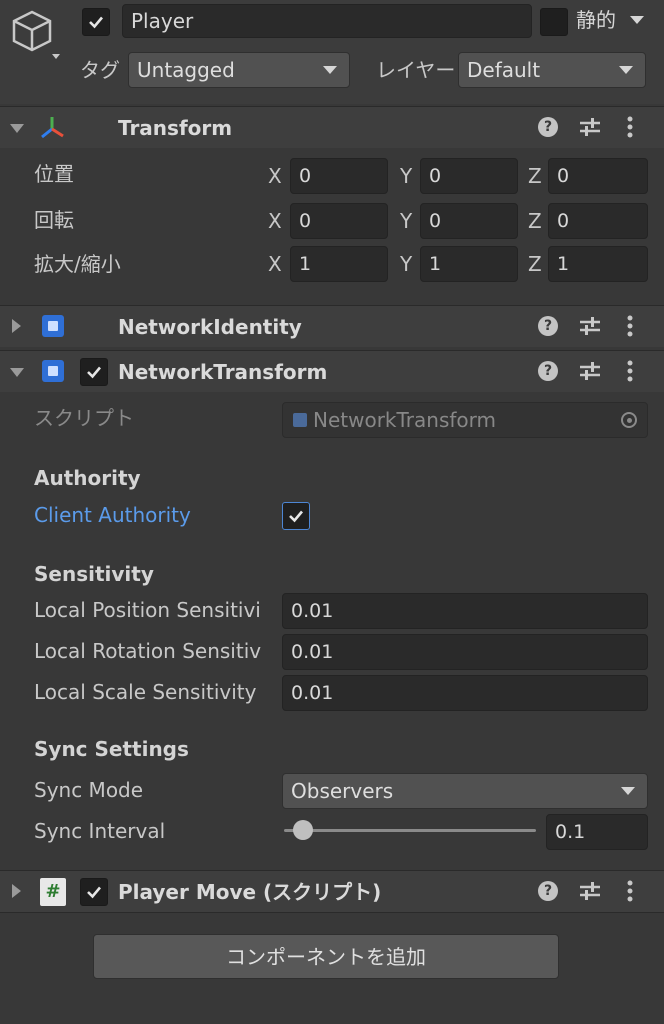 This screenshot has width=664, height=1024. What do you see at coordinates (406, 176) in the screenshot?
I see `position-y-axis-label: Y` at bounding box center [406, 176].